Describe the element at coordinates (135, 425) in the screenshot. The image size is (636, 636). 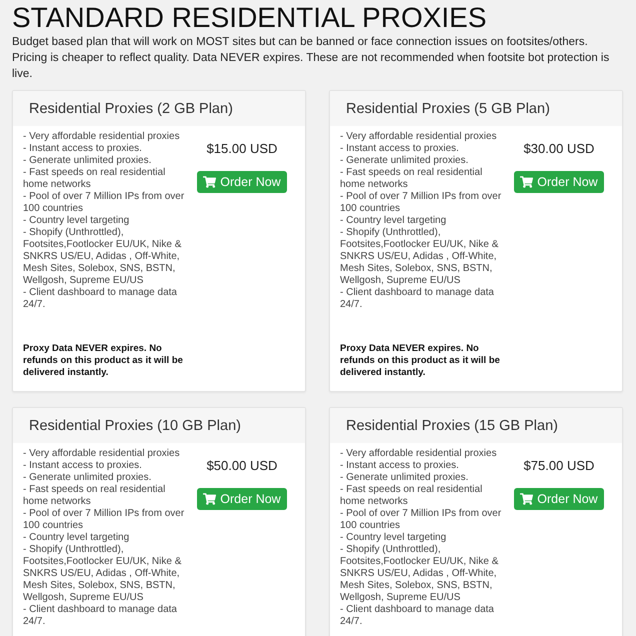
I see `plan-title: Residential Proxies (10 GB Plan)` at that location.